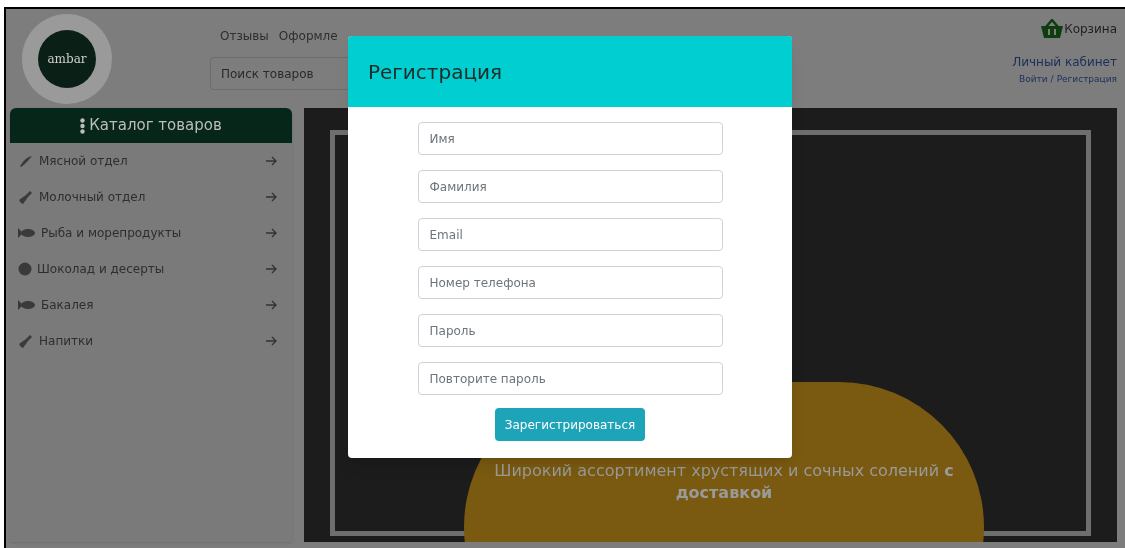  Describe the element at coordinates (1086, 80) in the screenshot. I see `register-link: Регистрация` at that location.